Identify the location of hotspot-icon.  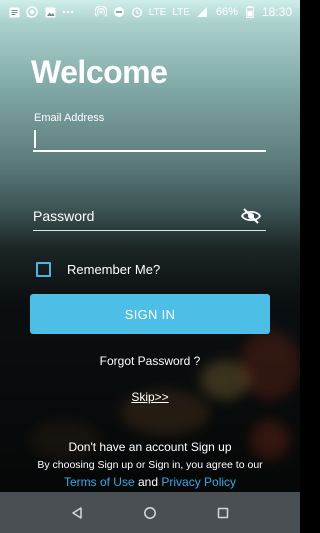
(100, 12).